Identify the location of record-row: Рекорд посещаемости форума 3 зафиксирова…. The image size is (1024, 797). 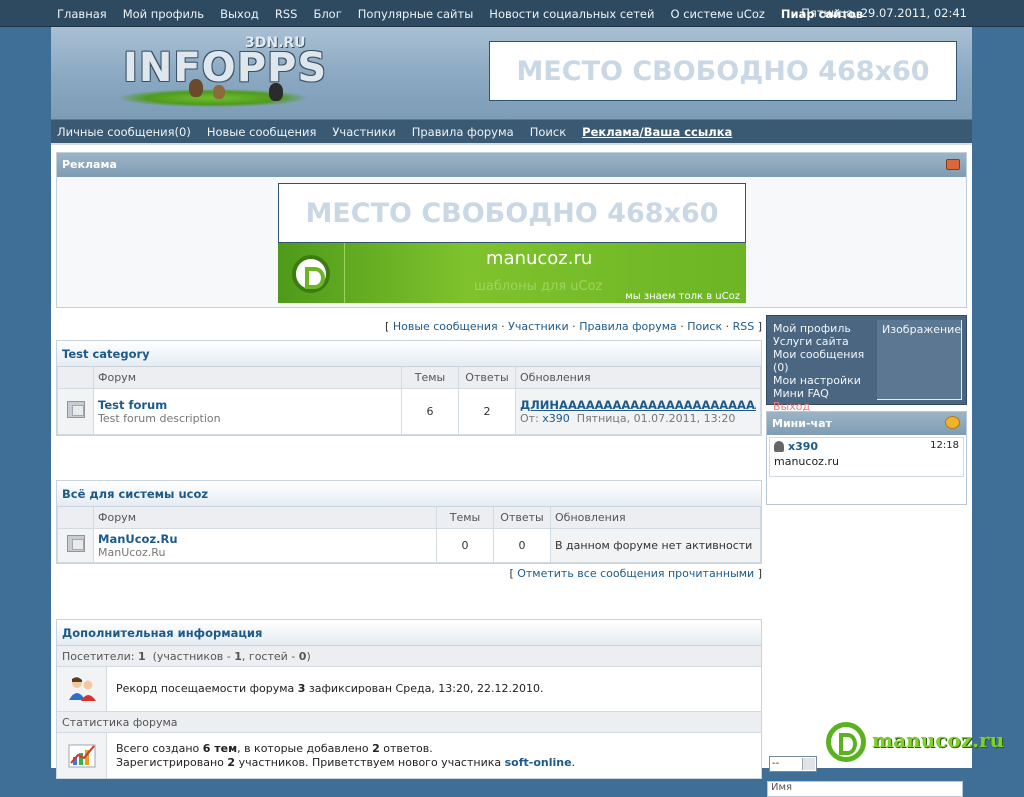
(409, 689).